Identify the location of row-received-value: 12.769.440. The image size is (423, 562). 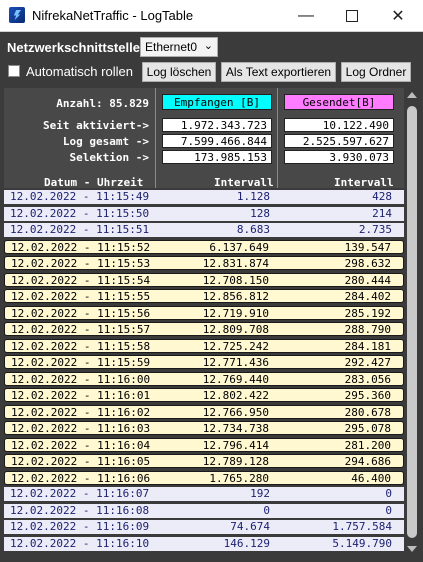
(235, 379).